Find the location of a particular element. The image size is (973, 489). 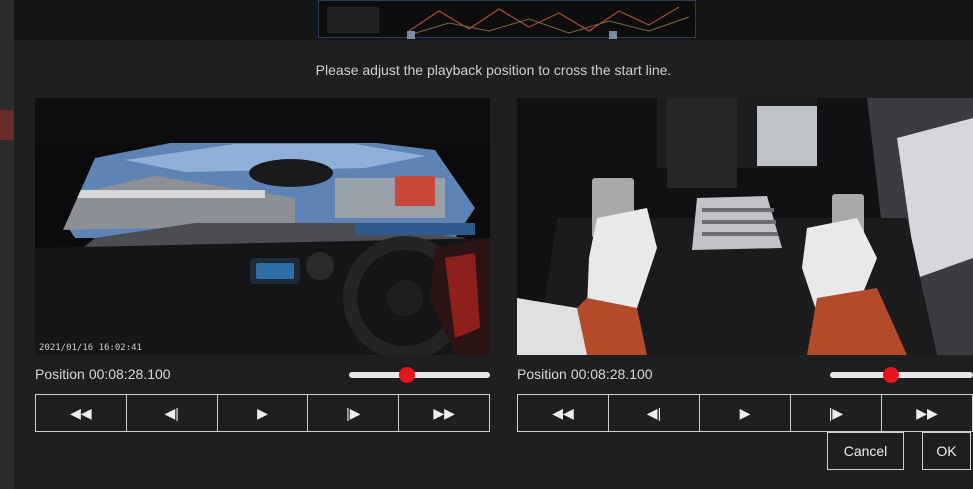

left-play-button: ▶ is located at coordinates (263, 413).